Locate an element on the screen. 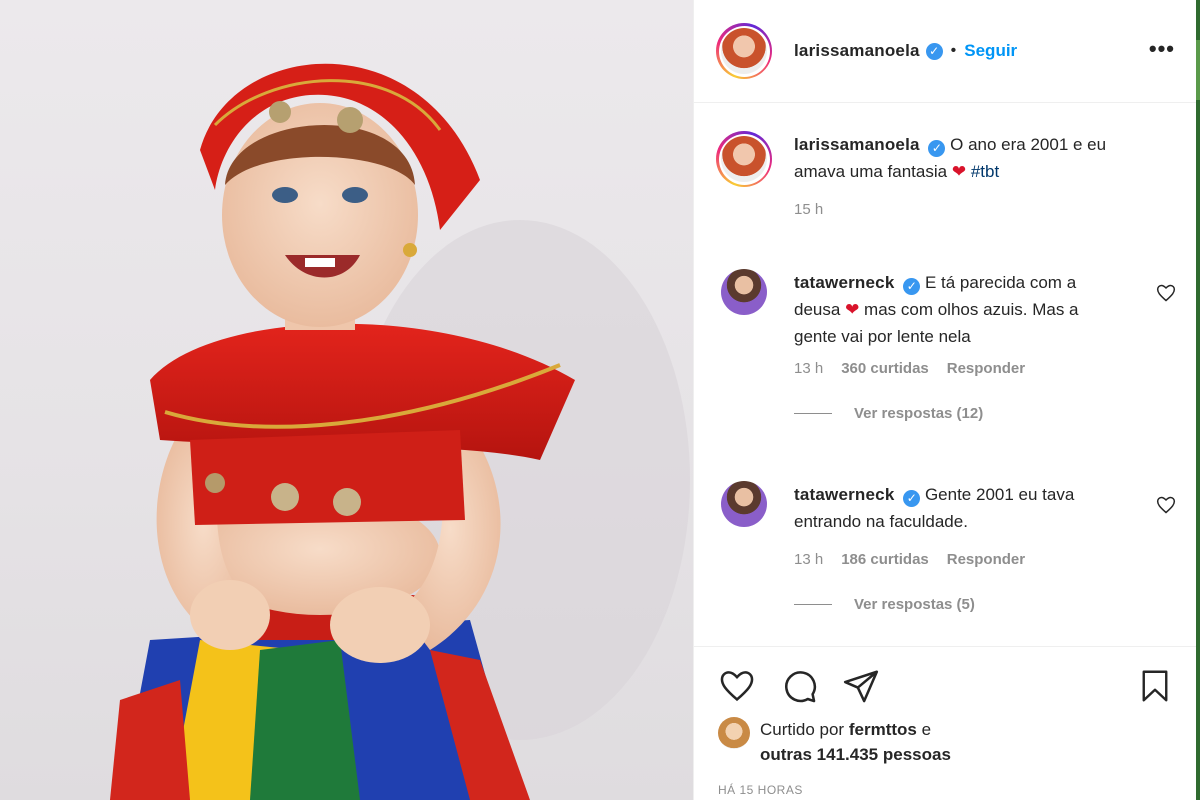 This screenshot has height=800, width=1200. view-replies-button: Ver respostas (12) is located at coordinates (985, 413).